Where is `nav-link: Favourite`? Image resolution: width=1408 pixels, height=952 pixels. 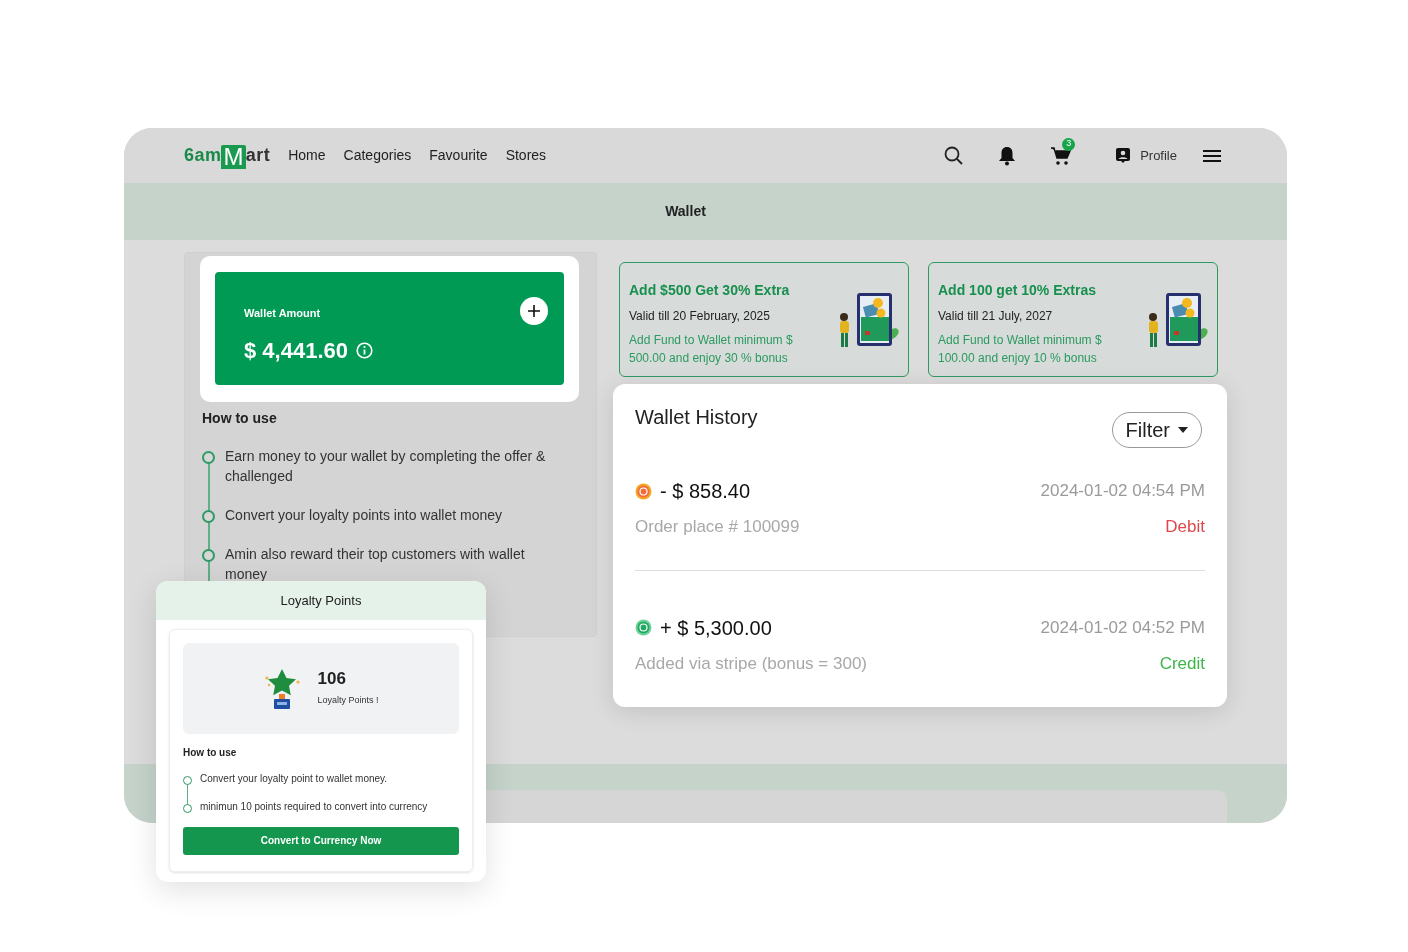
nav-link: Favourite is located at coordinates (458, 155).